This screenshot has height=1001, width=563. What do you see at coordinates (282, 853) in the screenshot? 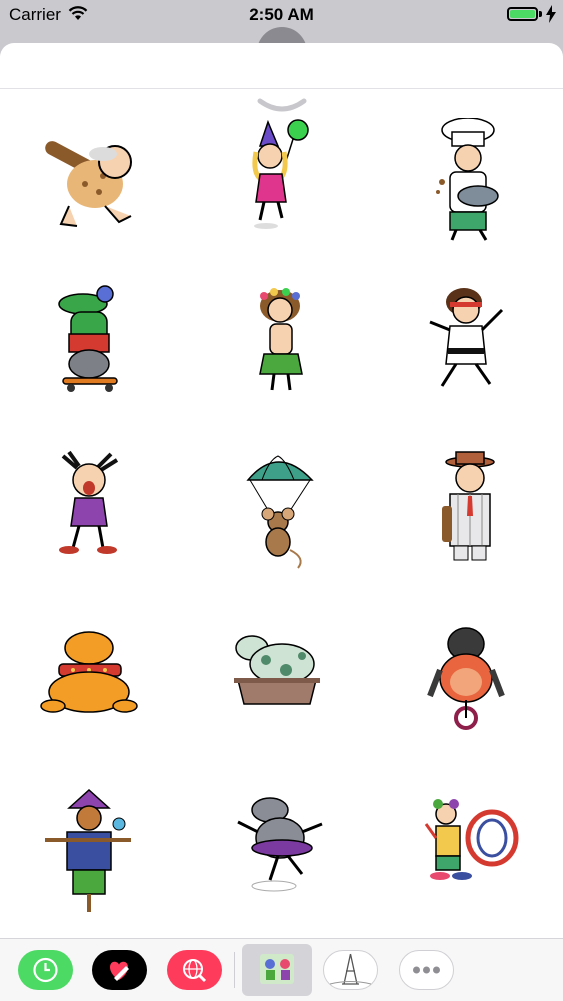
I see `sticker-ballerina-hippo` at bounding box center [282, 853].